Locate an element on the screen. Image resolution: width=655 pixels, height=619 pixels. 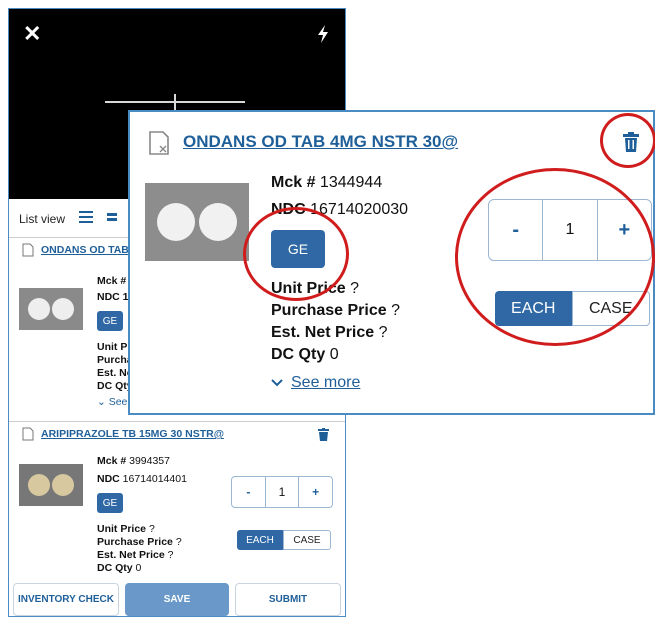
submit-button: SUBMIT is located at coordinates (288, 599).